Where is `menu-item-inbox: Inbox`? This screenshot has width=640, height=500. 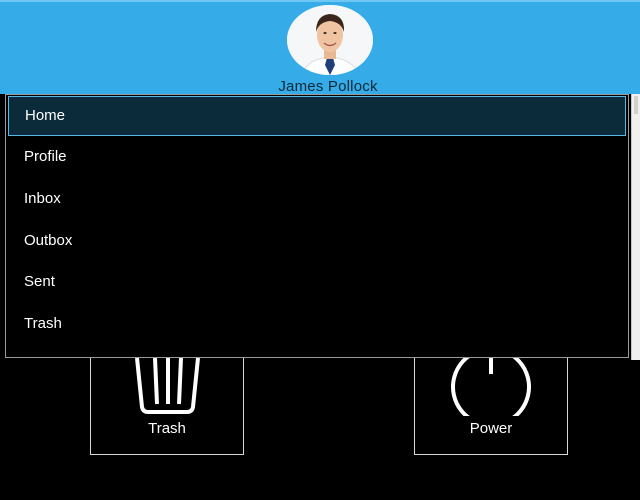
menu-item-inbox: Inbox is located at coordinates (317, 199).